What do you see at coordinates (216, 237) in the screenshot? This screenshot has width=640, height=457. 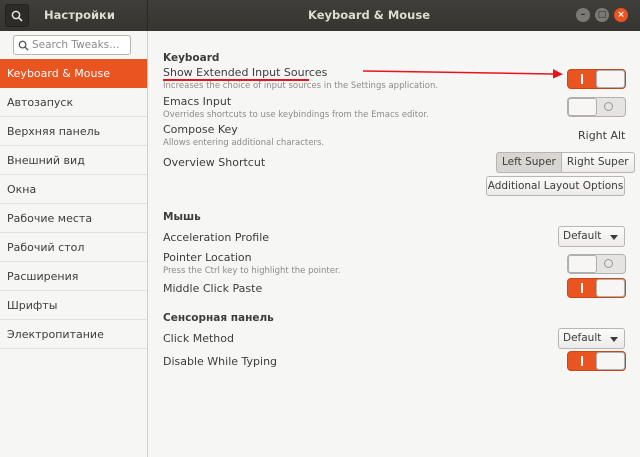 I see `acceleration-profile-label: Acceleration Profile` at bounding box center [216, 237].